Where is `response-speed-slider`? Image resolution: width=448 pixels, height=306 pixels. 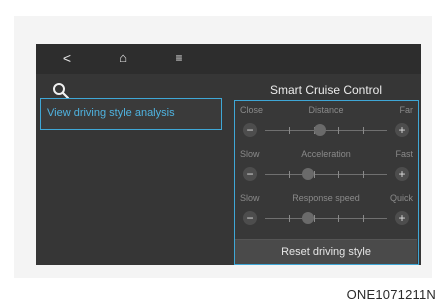 response-speed-slider is located at coordinates (326, 218).